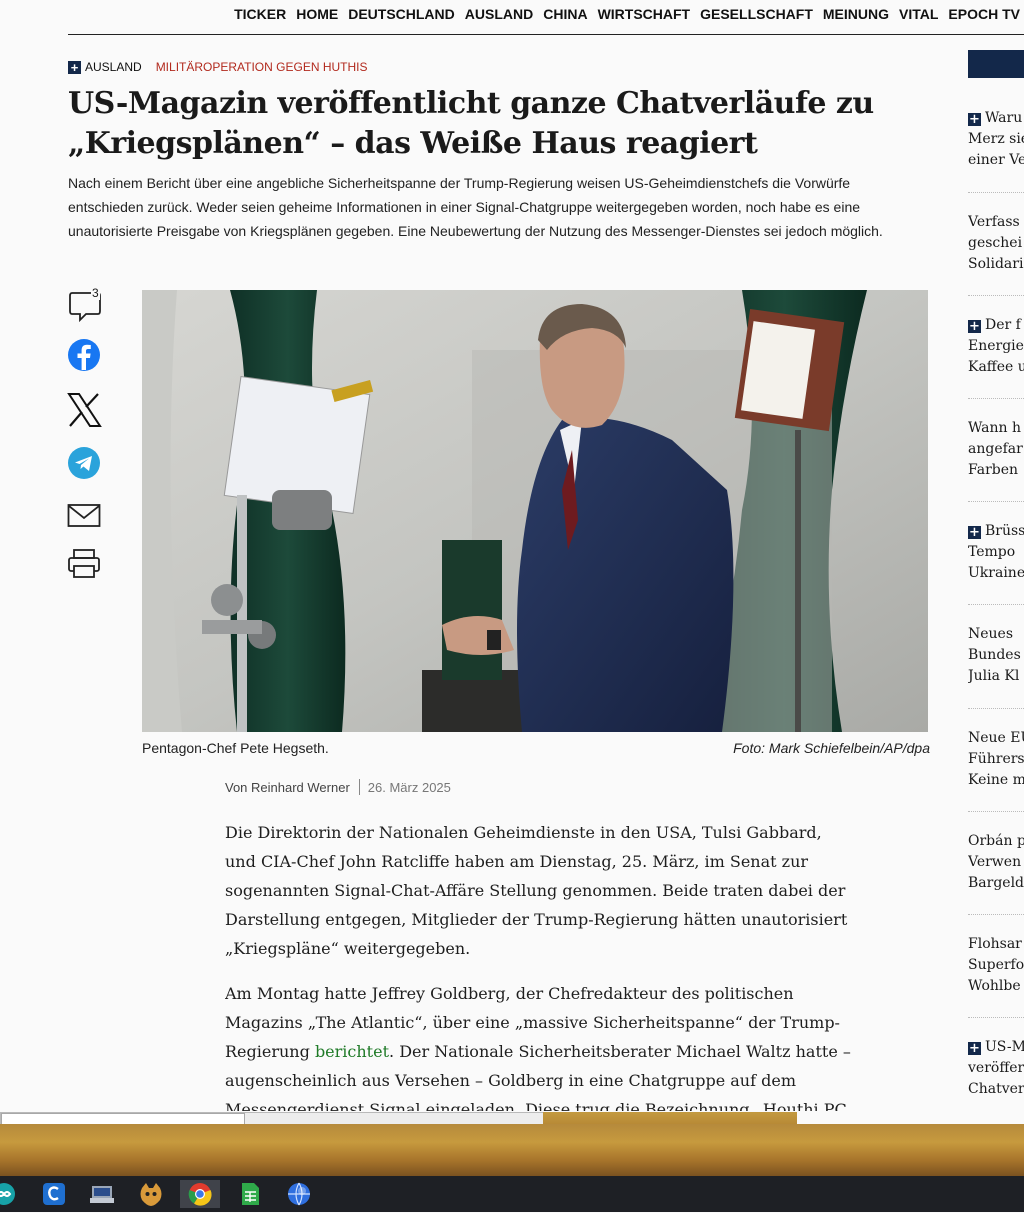 Image resolution: width=1024 pixels, height=1213 pixels. What do you see at coordinates (670, 1118) in the screenshot?
I see `desktop-wallpaper-strip` at bounding box center [670, 1118].